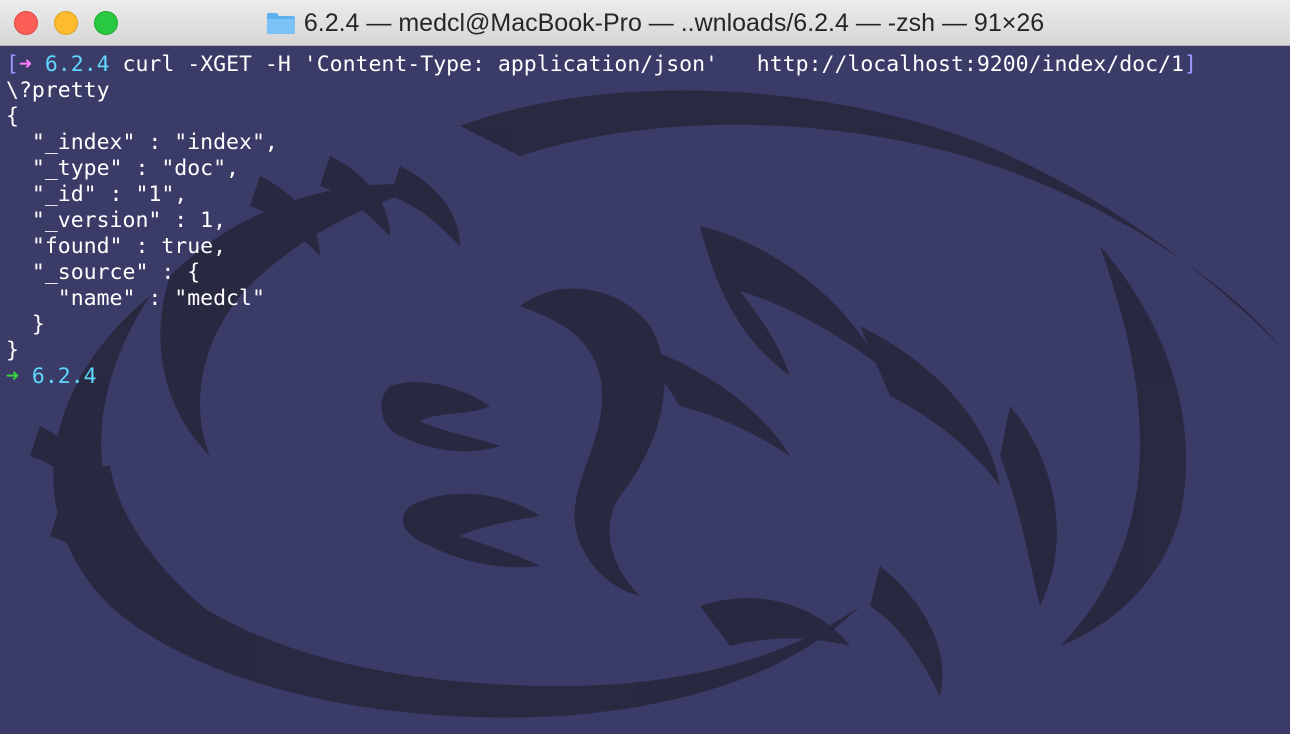  What do you see at coordinates (103, 272) in the screenshot?
I see `output-line: "_source" : {` at bounding box center [103, 272].